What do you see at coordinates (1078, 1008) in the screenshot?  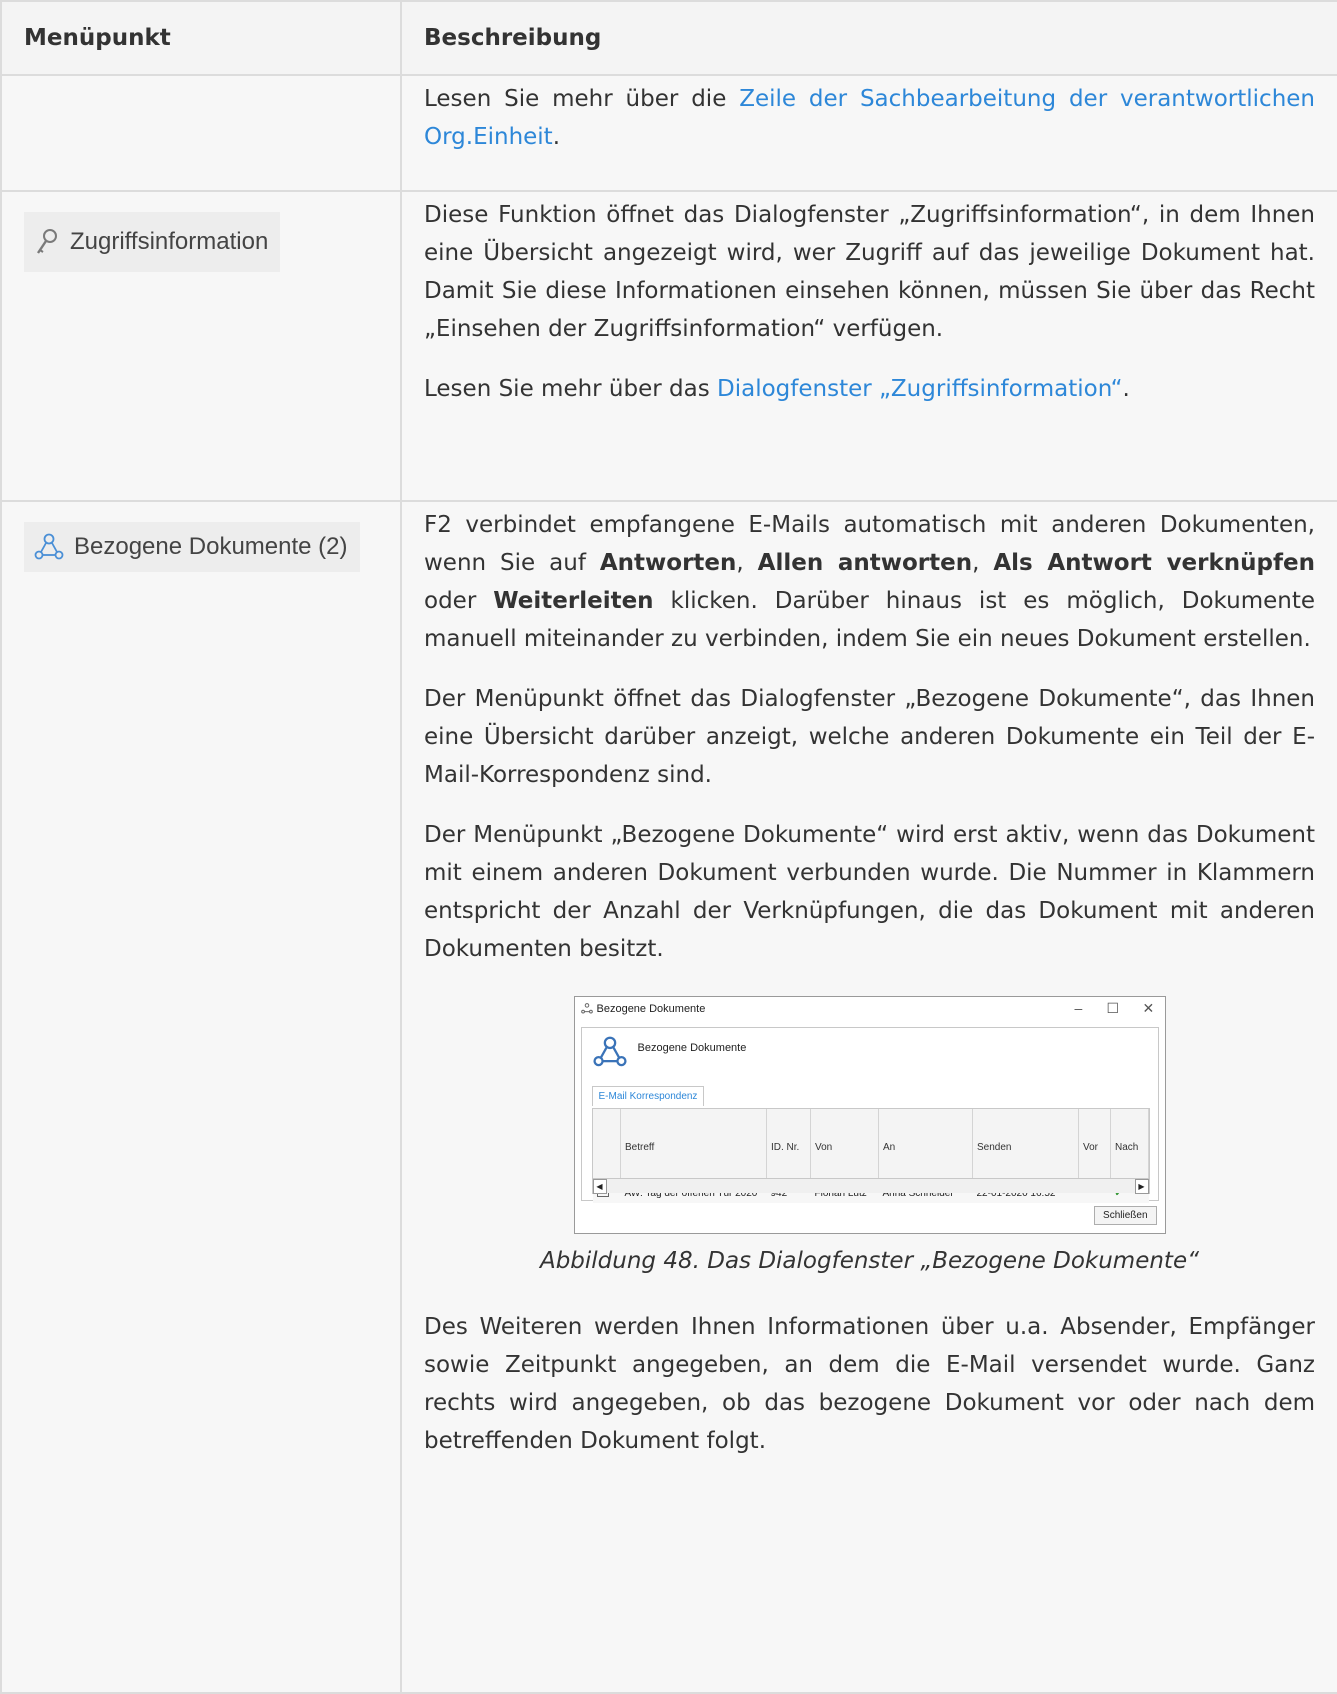 I see `minimize-icon: –` at bounding box center [1078, 1008].